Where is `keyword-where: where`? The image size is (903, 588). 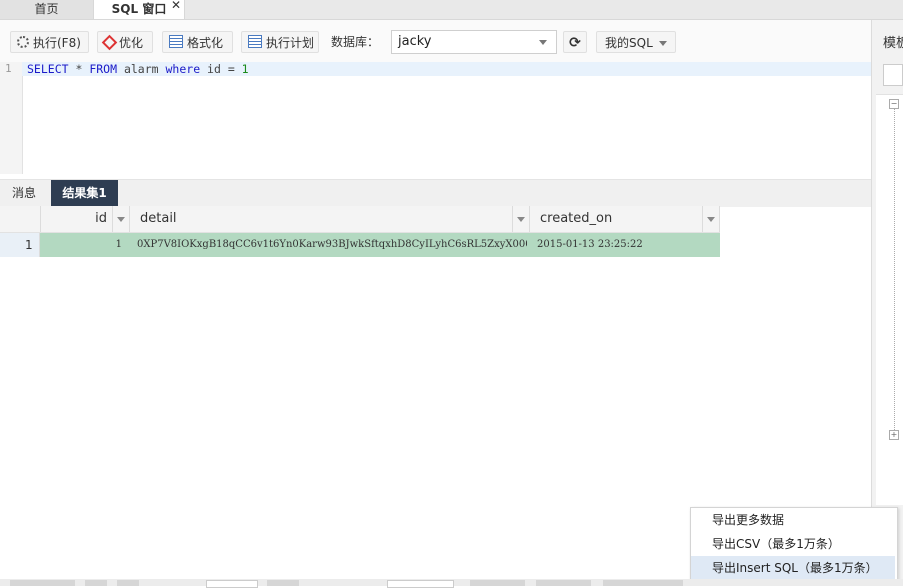 keyword-where: where is located at coordinates (183, 69).